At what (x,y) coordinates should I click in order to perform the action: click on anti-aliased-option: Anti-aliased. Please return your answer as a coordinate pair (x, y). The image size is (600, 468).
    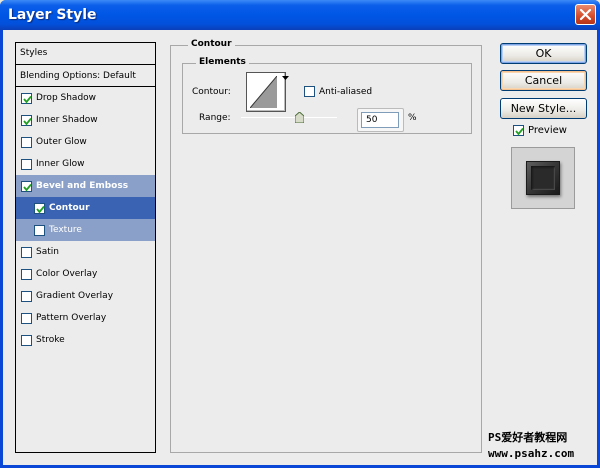
    Looking at the image, I should click on (338, 91).